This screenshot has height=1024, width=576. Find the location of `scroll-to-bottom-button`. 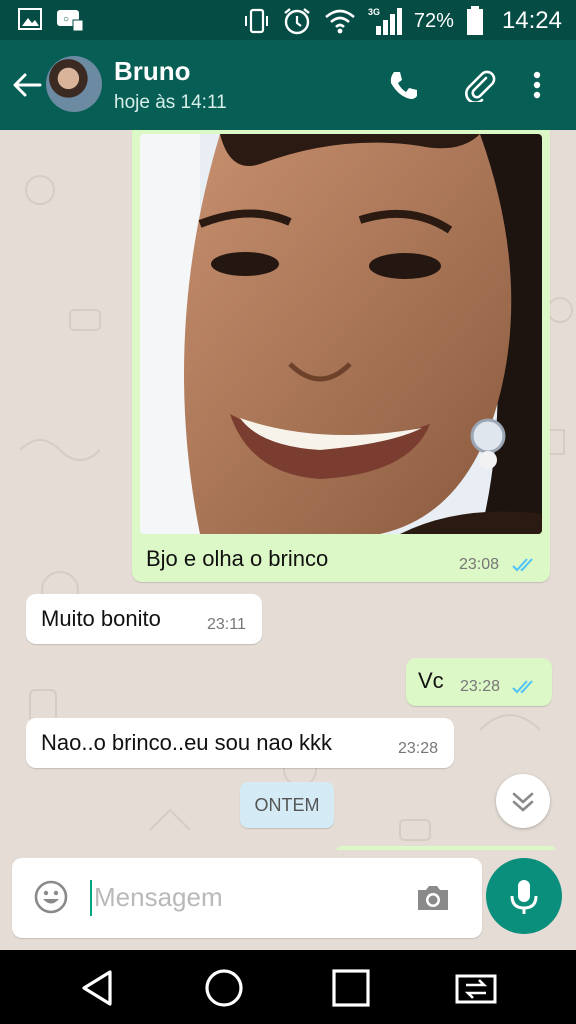

scroll-to-bottom-button is located at coordinates (523, 801).